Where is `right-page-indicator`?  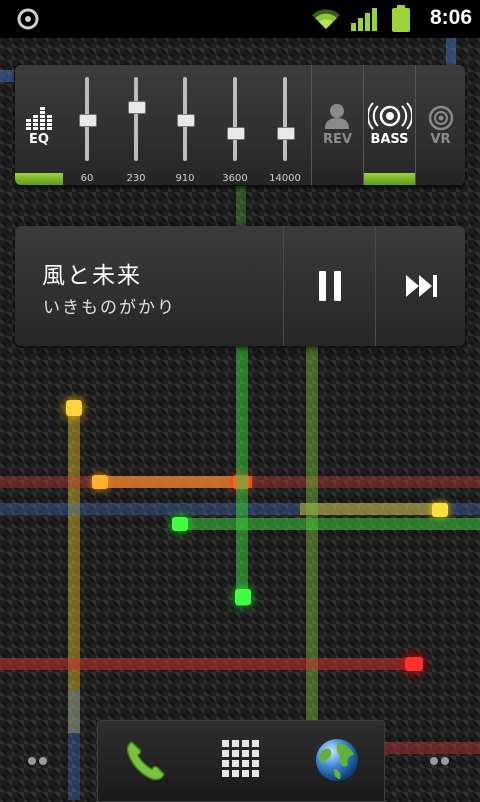
right-page-indicator is located at coordinates (442, 757).